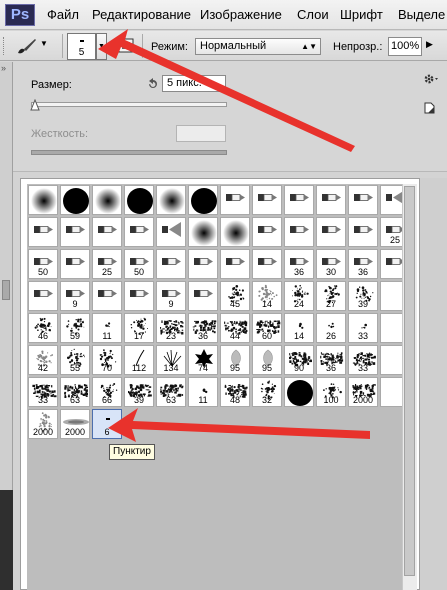  What do you see at coordinates (331, 392) in the screenshot?
I see `brush-preset-cell: 100` at bounding box center [331, 392].